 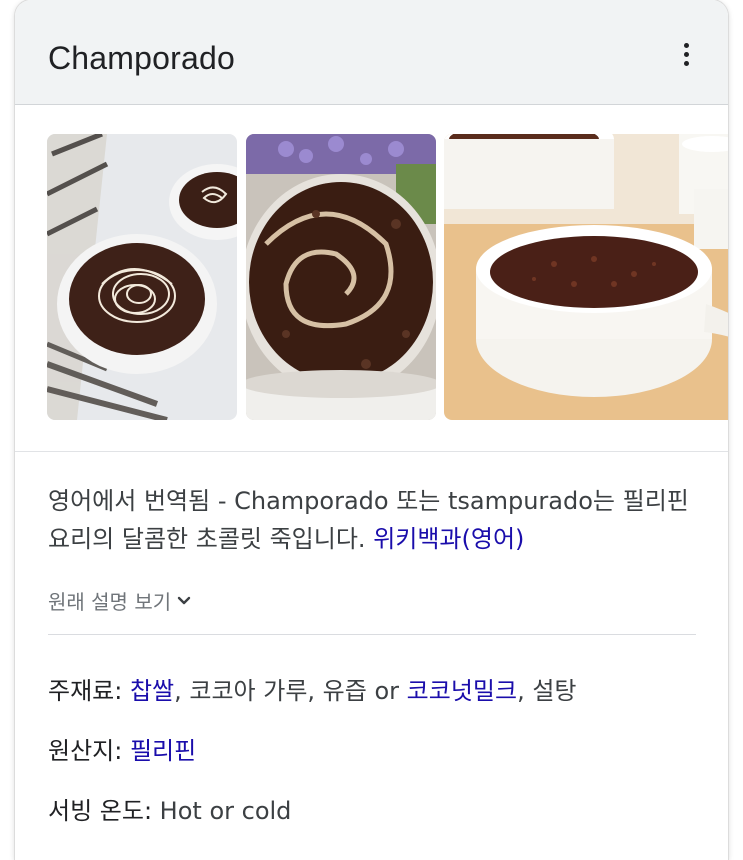 What do you see at coordinates (104, 811) in the screenshot?
I see `fact-label: 서빙 온도:` at bounding box center [104, 811].